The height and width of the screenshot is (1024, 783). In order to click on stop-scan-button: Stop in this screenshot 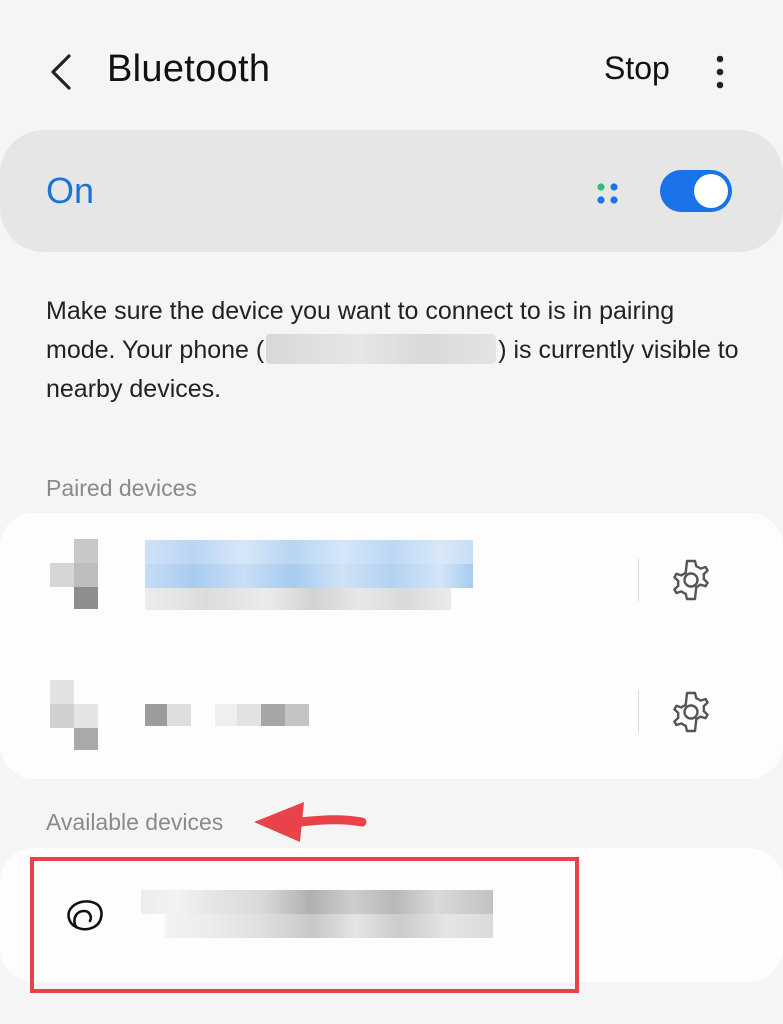, I will do `click(637, 68)`.